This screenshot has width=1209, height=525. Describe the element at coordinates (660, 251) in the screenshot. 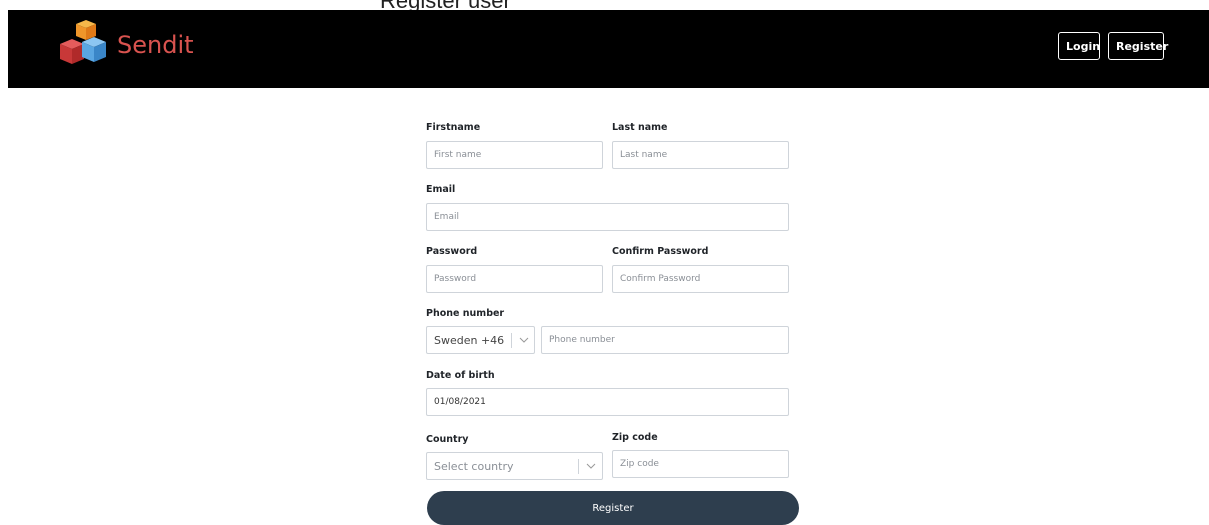

I see `confirm-password-label: Confirm Password` at that location.